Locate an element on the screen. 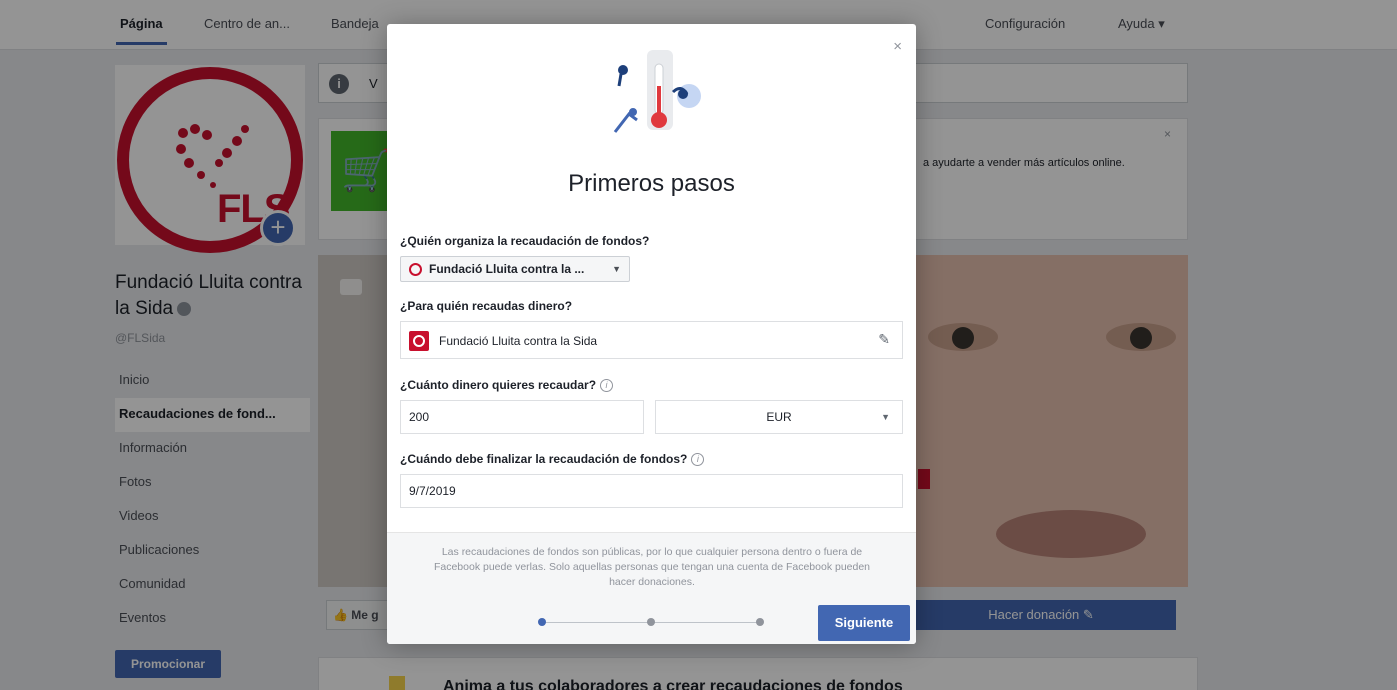  next-button: Siguiente is located at coordinates (864, 623).